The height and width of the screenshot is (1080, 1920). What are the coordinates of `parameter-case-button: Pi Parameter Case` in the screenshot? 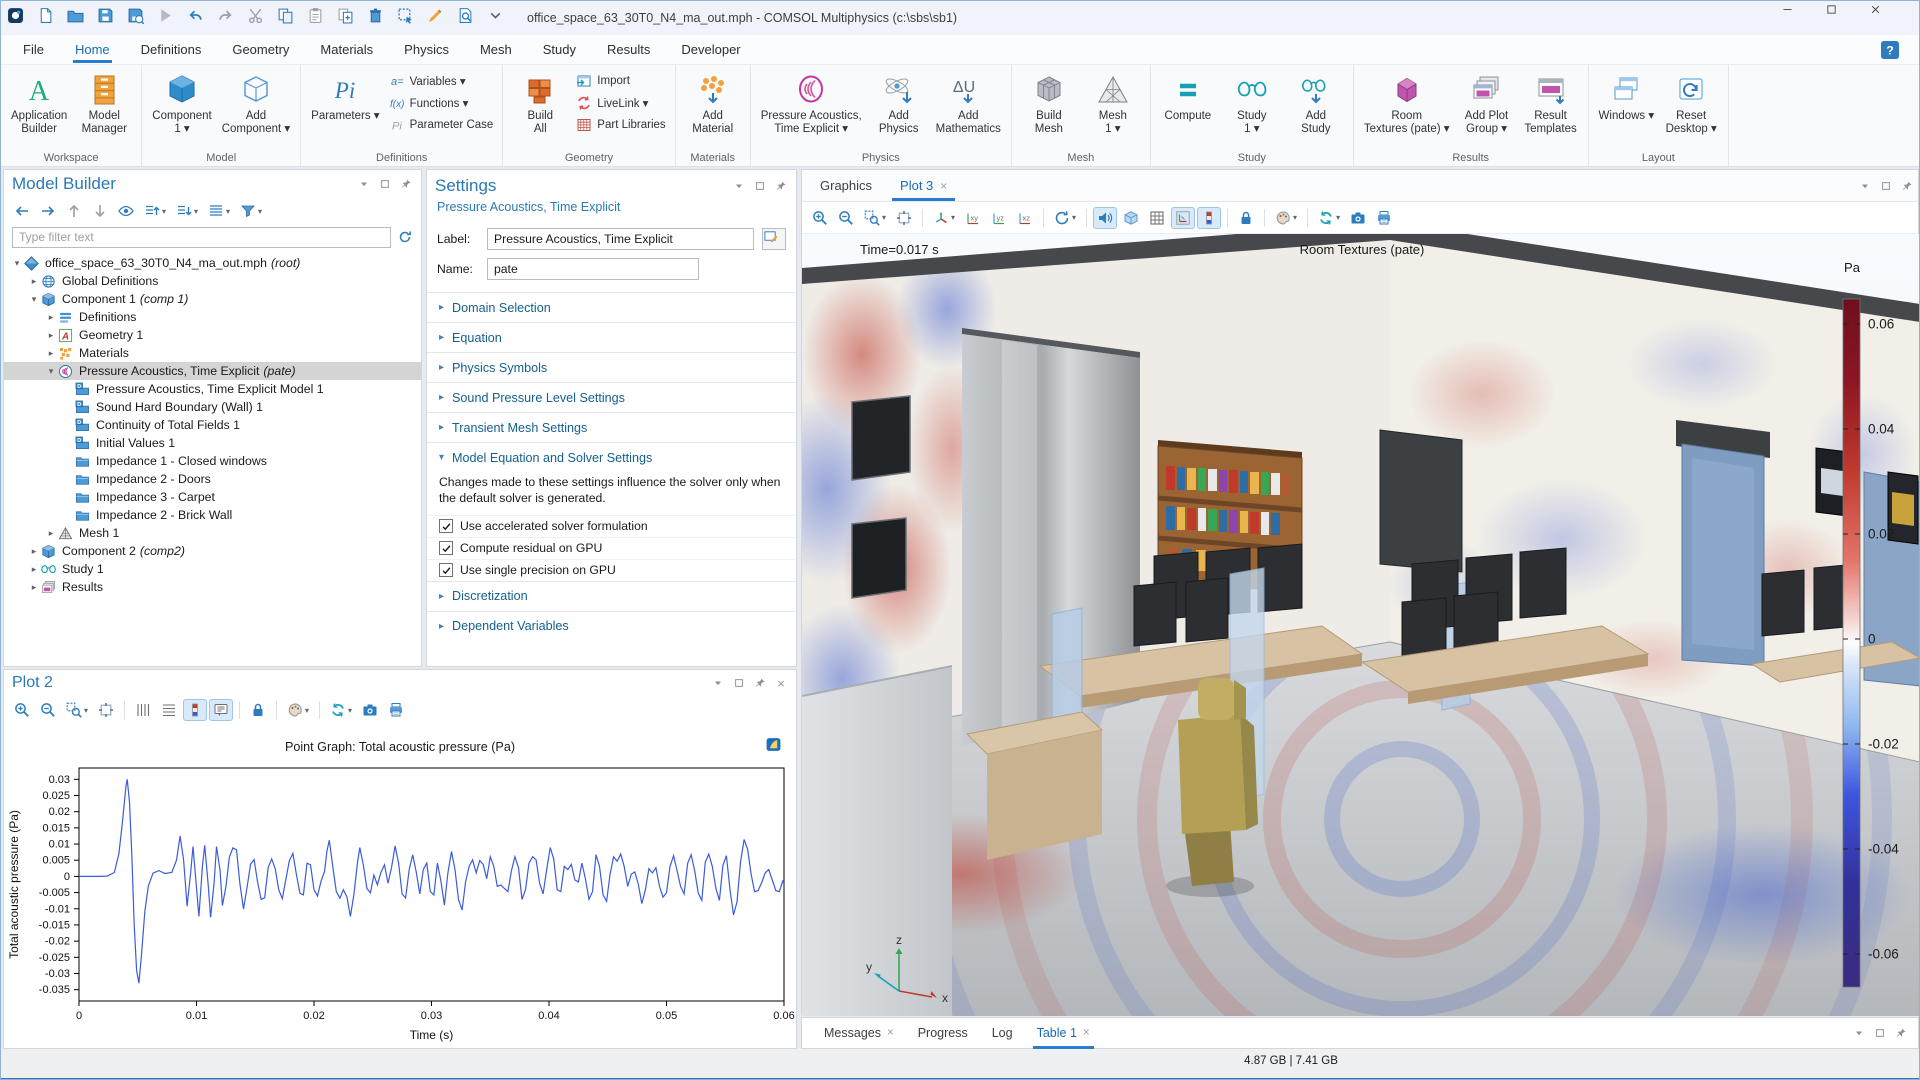 It's located at (441, 125).